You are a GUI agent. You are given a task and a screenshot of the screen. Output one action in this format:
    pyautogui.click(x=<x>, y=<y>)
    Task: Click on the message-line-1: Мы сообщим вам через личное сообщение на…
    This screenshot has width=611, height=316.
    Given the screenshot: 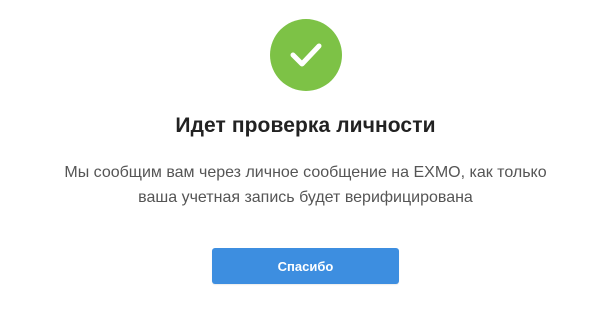 What is the action you would take?
    pyautogui.click(x=305, y=172)
    